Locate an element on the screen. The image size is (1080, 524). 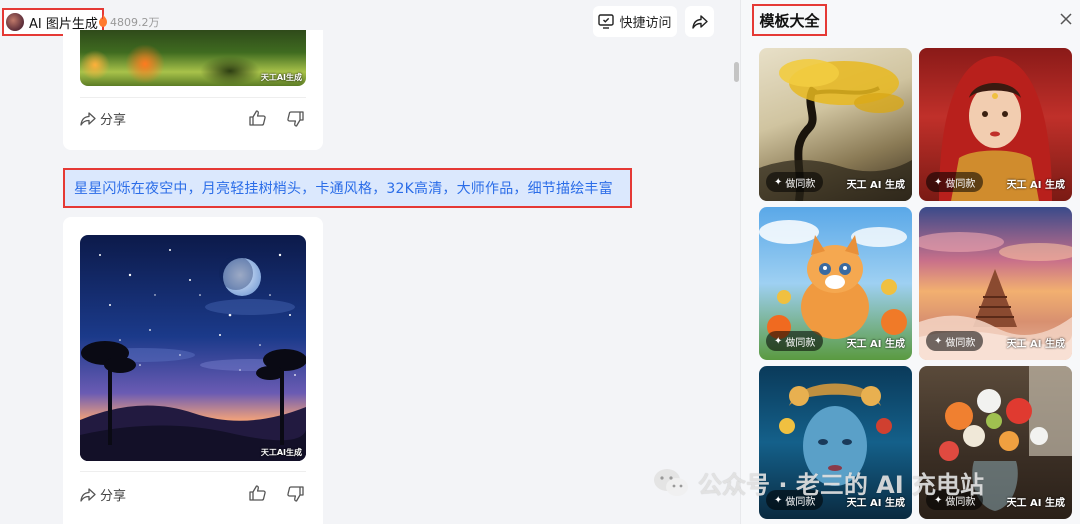
quick-access-button: 快捷访问 is located at coordinates (635, 21).